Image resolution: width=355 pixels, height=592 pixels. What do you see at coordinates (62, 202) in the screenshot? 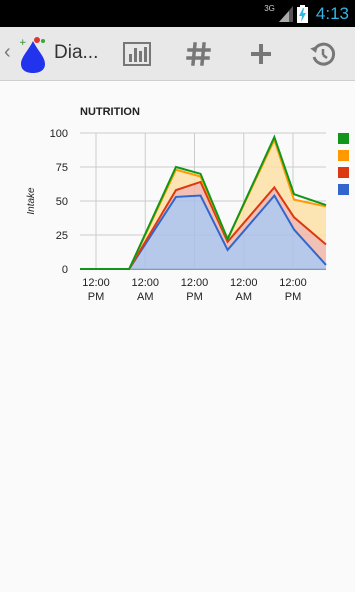
I see `y-tick-label: 50` at bounding box center [62, 202].